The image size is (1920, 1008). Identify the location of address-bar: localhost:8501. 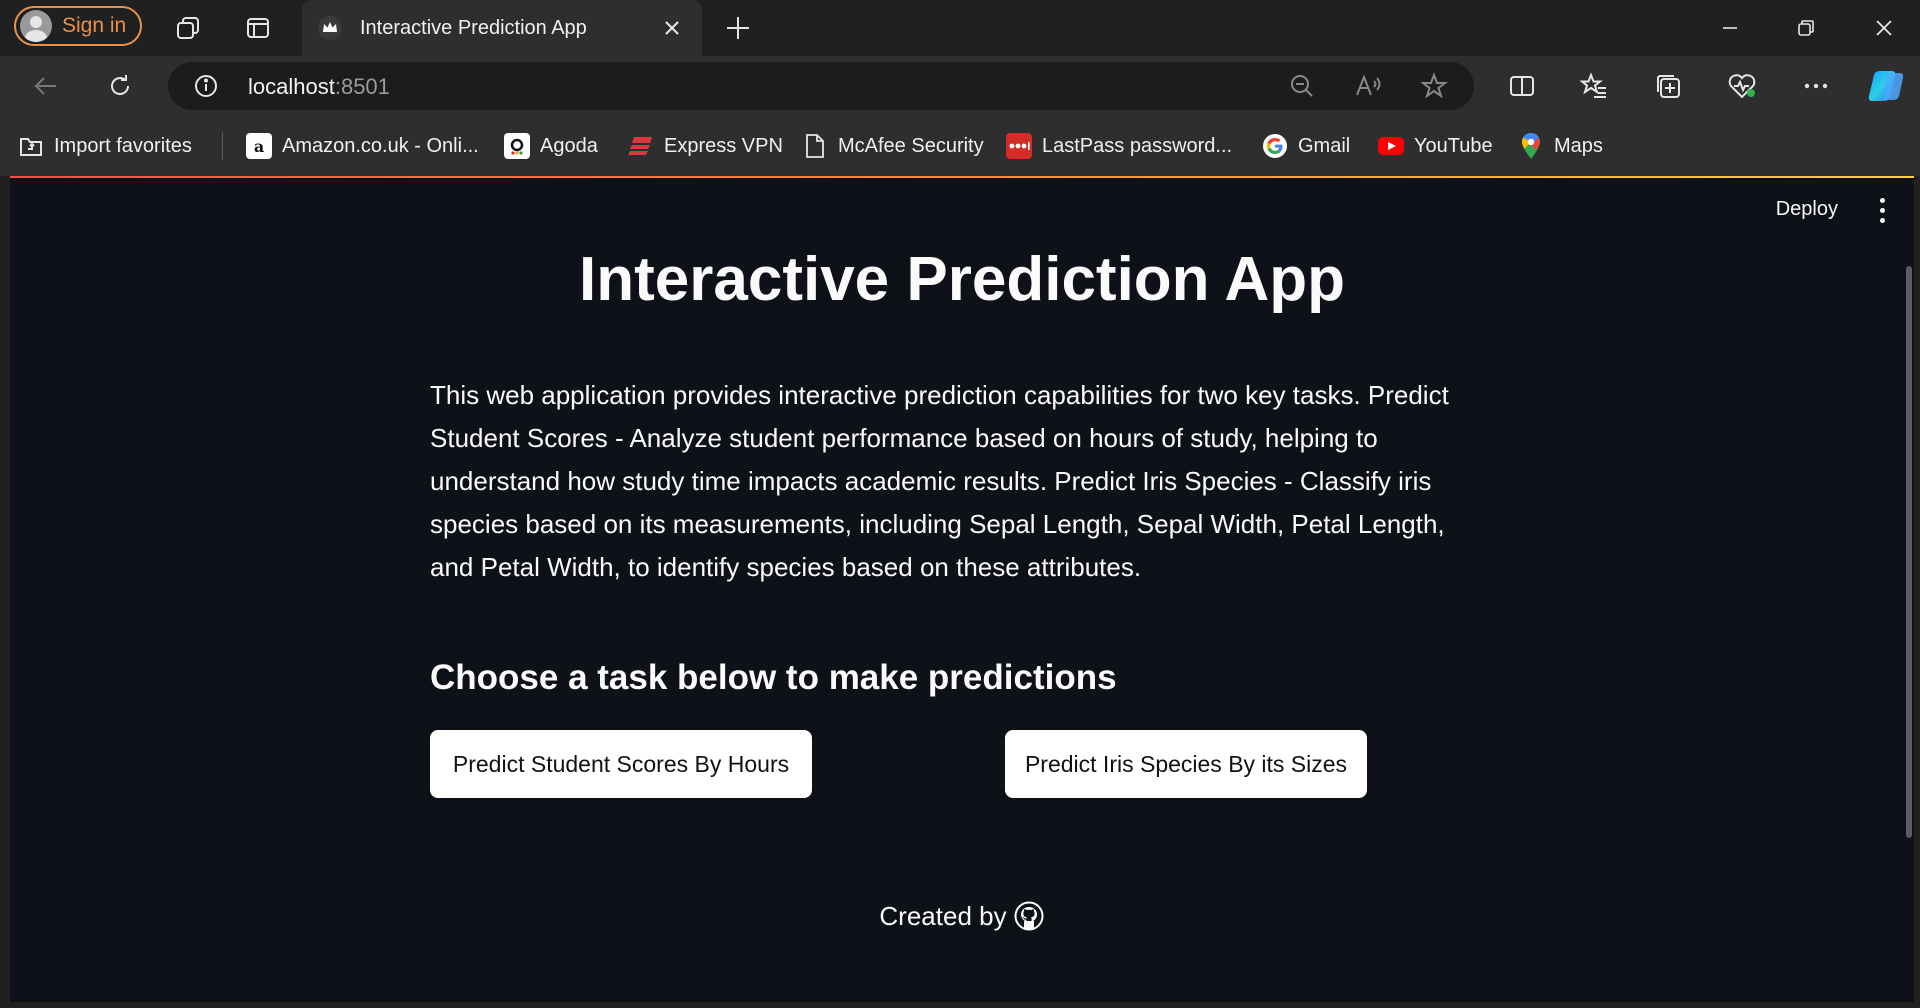
(821, 86).